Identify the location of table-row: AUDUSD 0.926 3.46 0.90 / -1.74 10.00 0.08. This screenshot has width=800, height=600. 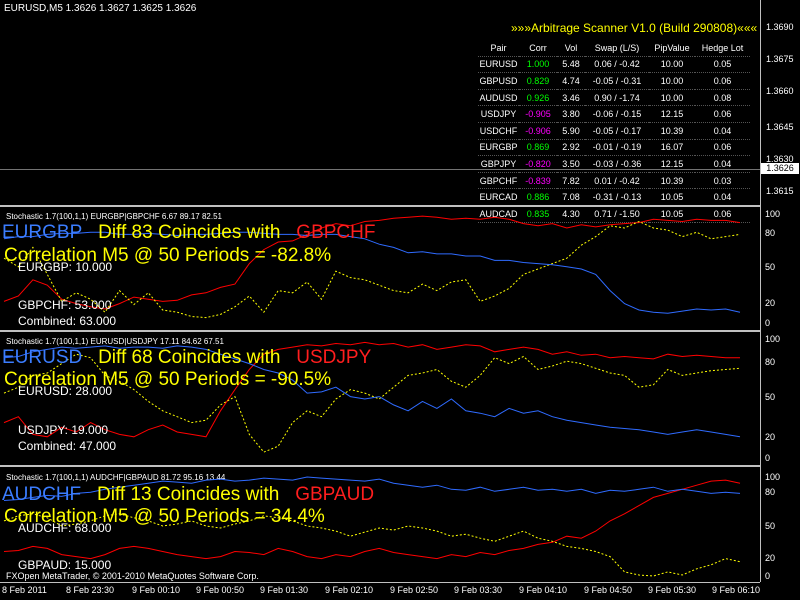
(614, 97).